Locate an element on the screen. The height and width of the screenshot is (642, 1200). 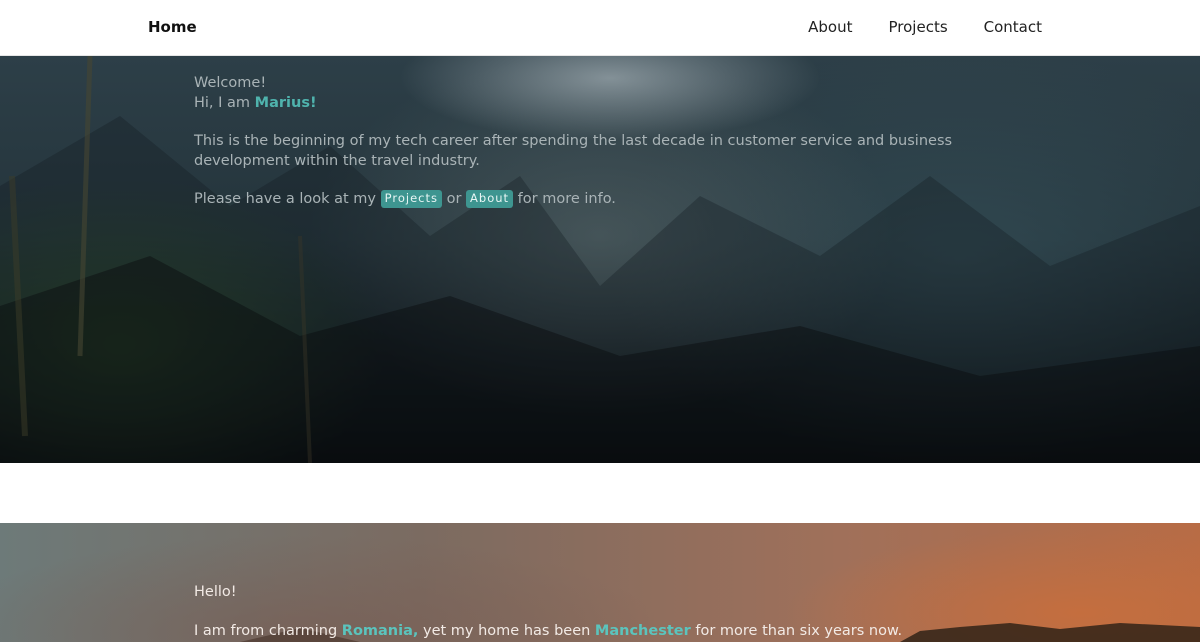
cta-prefix: Please have a look at my is located at coordinates (287, 199).